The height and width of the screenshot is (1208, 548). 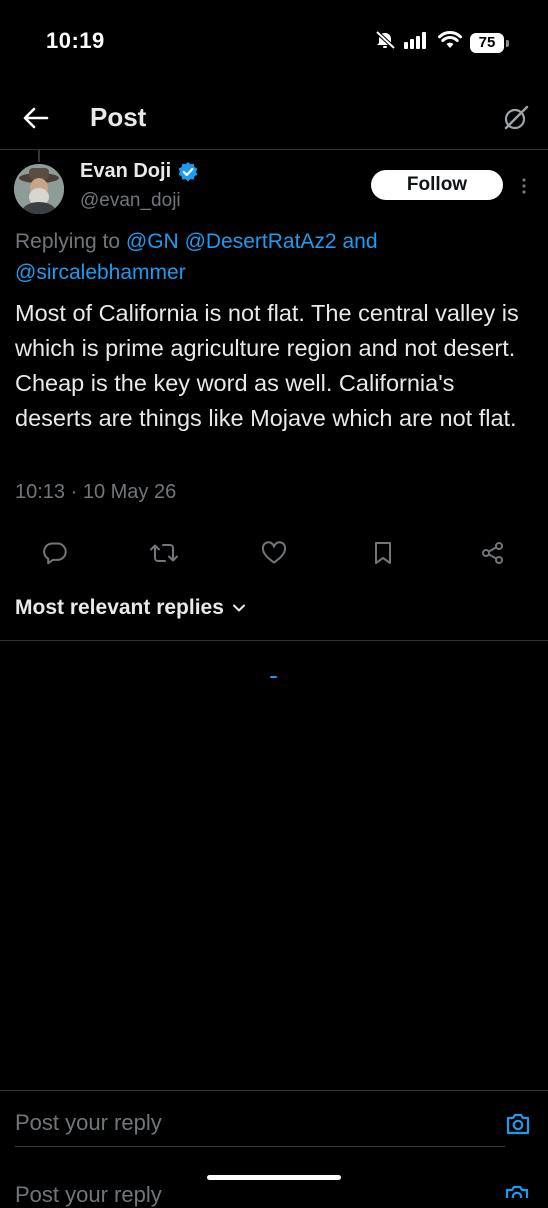 What do you see at coordinates (274, 640) in the screenshot?
I see `replies-divider` at bounding box center [274, 640].